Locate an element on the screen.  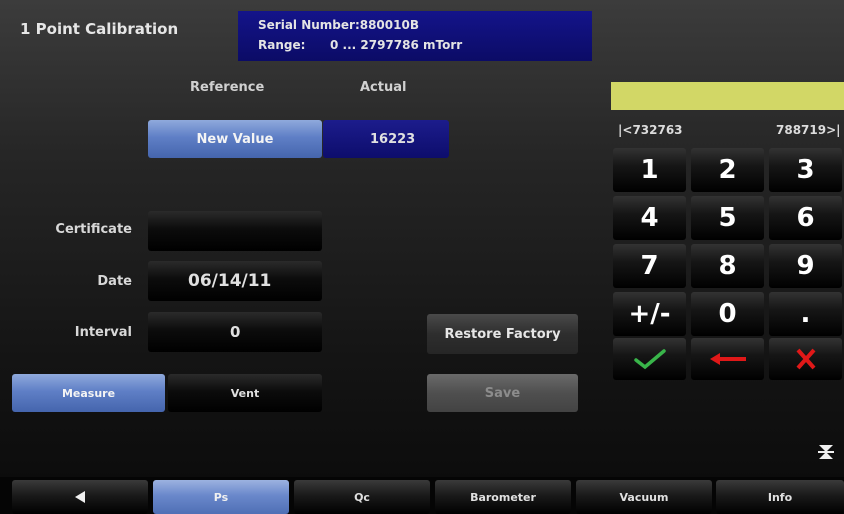
key-5: 5 is located at coordinates (727, 218).